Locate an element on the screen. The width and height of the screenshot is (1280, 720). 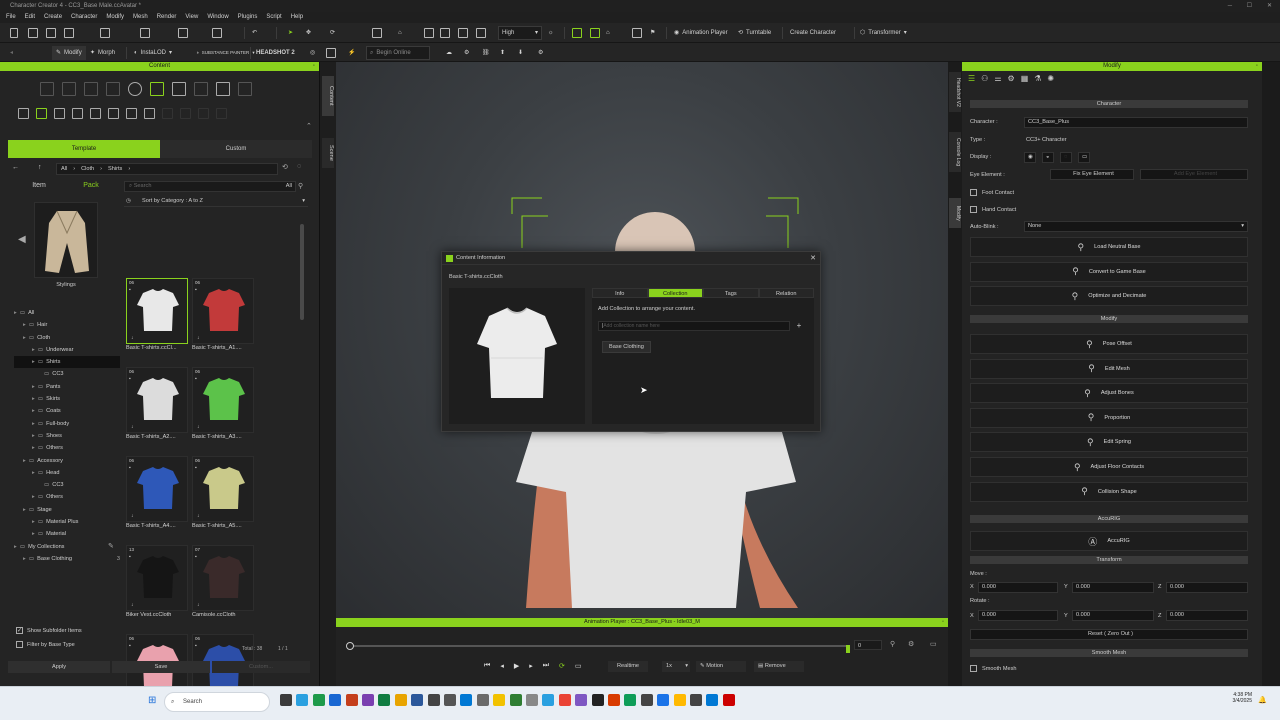
side-tab-scene: Scene is located at coordinates (328, 153).